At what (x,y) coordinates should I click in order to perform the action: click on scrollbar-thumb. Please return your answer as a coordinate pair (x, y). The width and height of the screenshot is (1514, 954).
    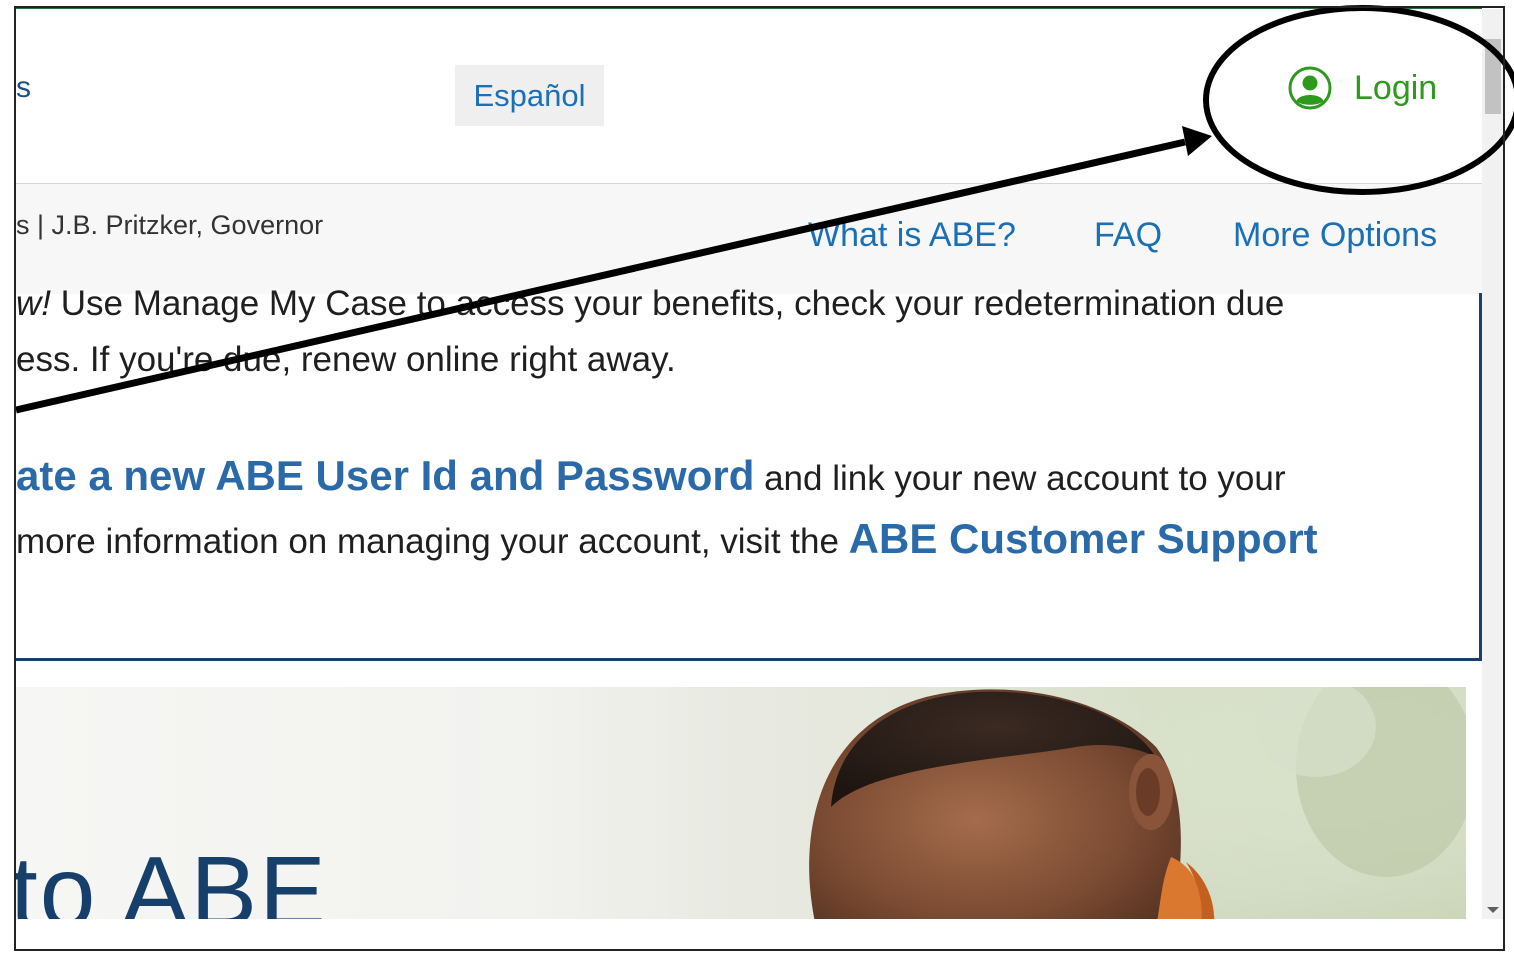
    Looking at the image, I should click on (1493, 76).